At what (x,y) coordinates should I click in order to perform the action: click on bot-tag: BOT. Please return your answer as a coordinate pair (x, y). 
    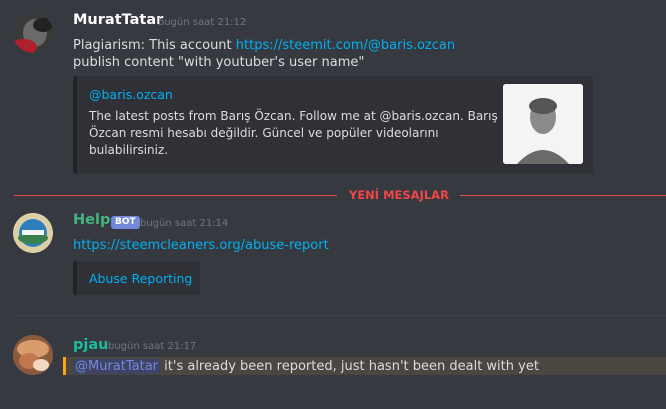
    Looking at the image, I should click on (125, 222).